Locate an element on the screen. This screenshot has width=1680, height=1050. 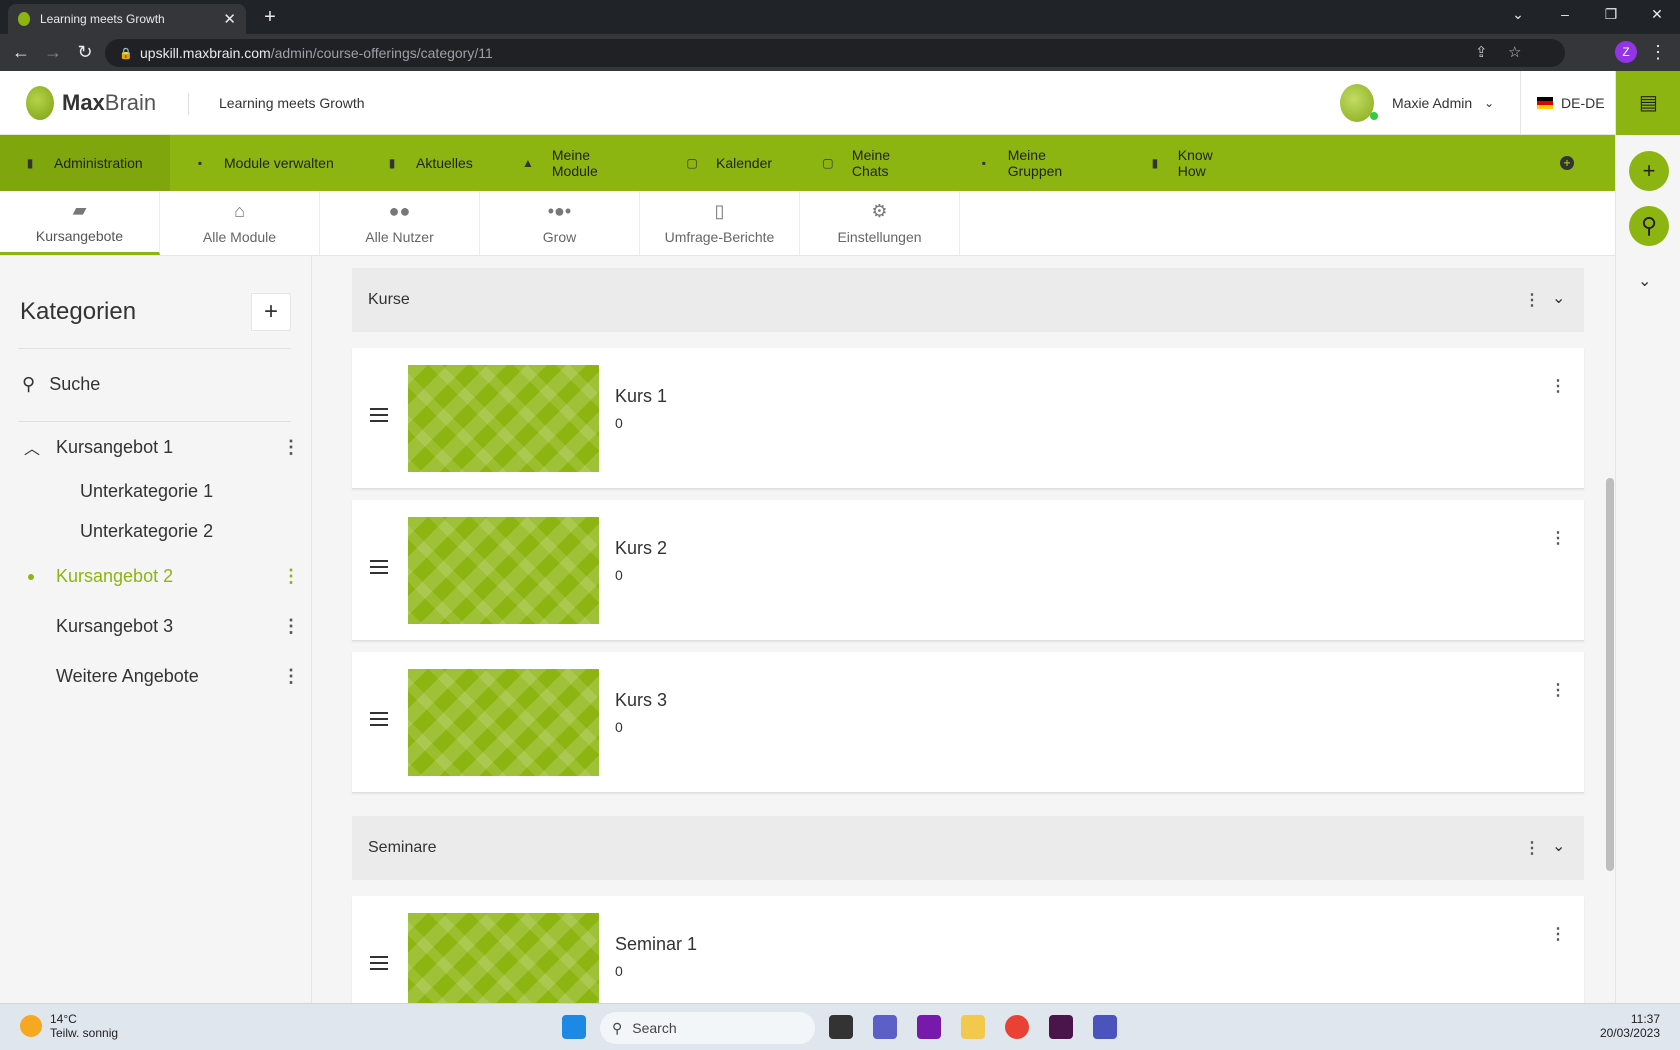
chat-icon: ▤ is located at coordinates (1648, 103).